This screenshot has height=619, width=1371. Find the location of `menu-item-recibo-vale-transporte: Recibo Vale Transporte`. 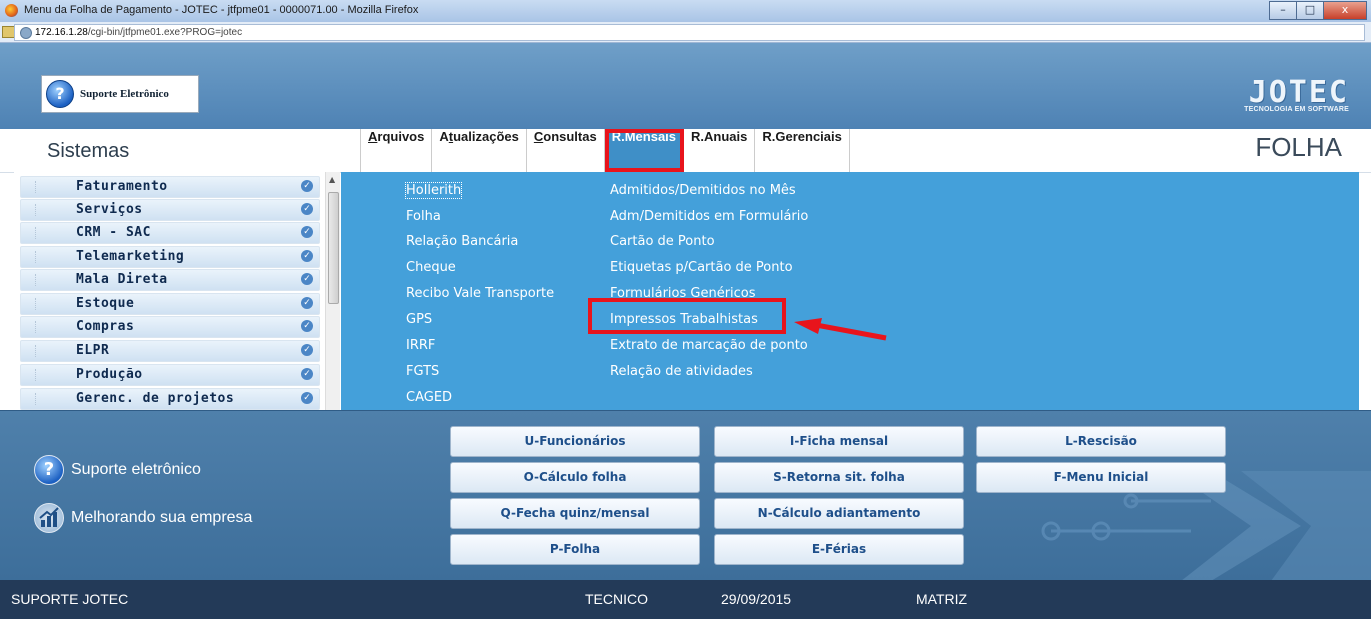

menu-item-recibo-vale-transporte: Recibo Vale Transporte is located at coordinates (480, 293).